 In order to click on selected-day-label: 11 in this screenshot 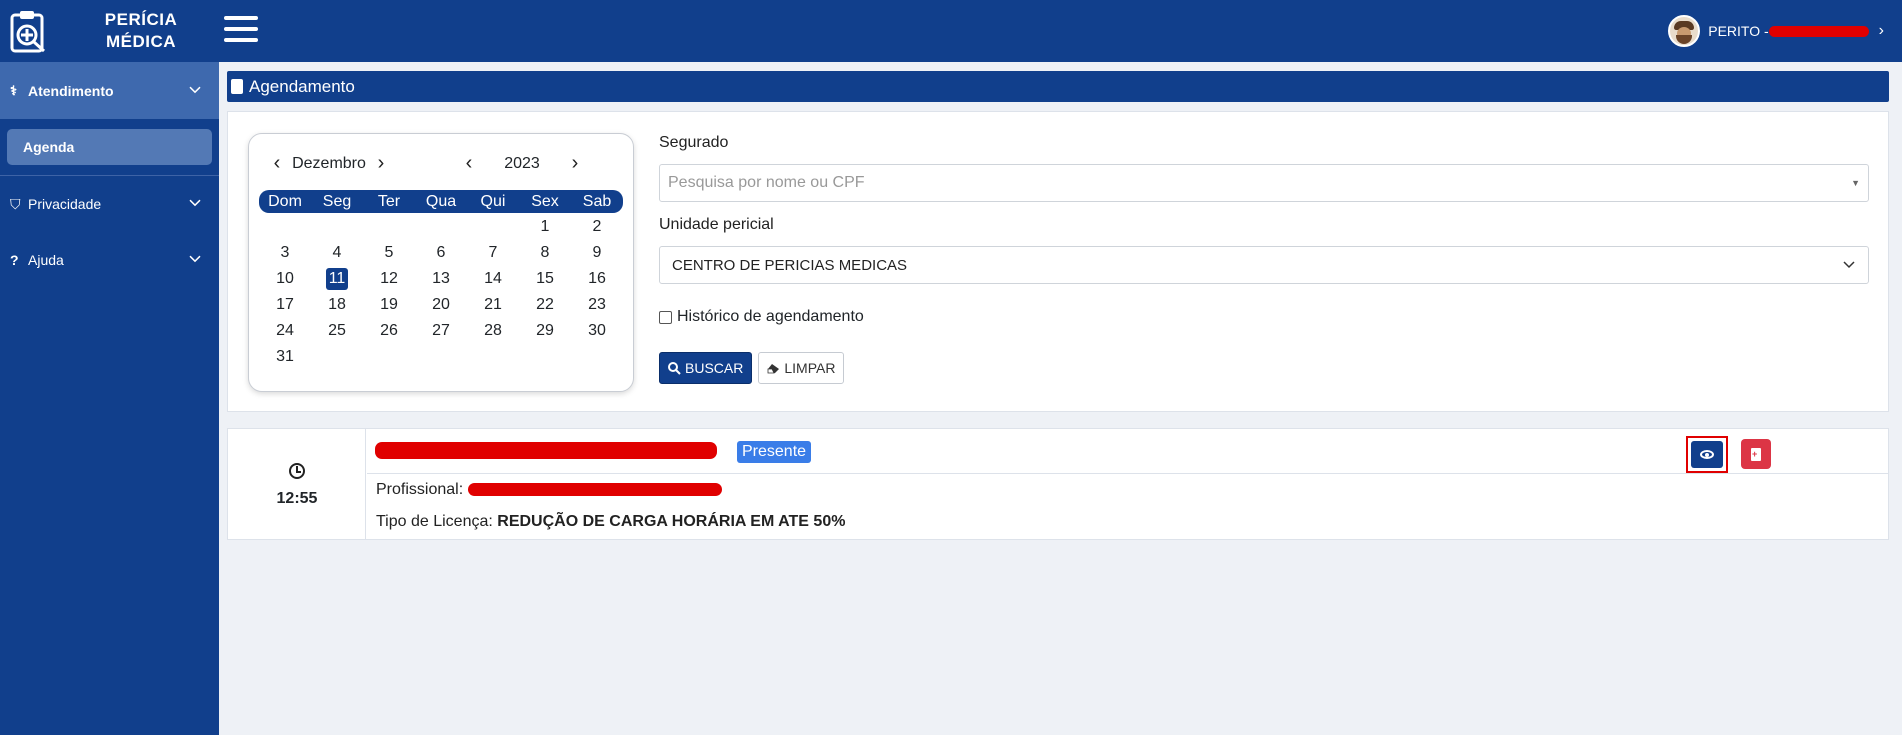, I will do `click(337, 279)`.